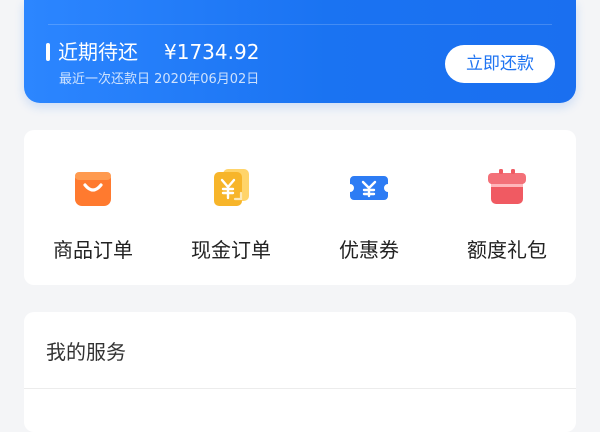 The width and height of the screenshot is (600, 432). What do you see at coordinates (93, 250) in the screenshot?
I see `order-label: 商品订单` at bounding box center [93, 250].